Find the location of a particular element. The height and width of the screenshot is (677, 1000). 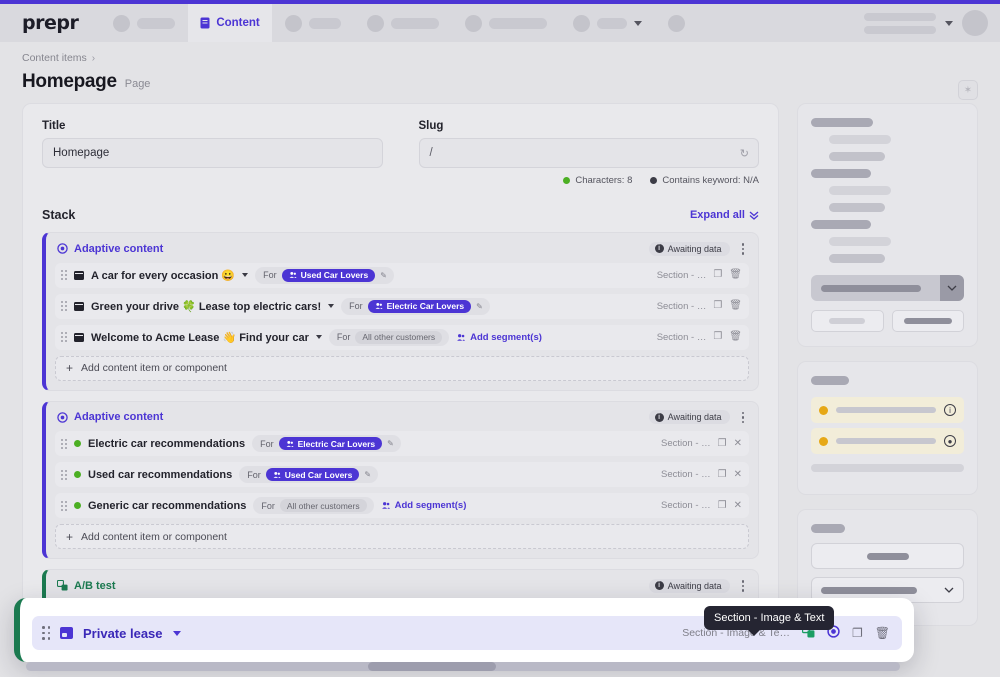

slug-field-group: Slug / ↻ is located at coordinates (588, 144).